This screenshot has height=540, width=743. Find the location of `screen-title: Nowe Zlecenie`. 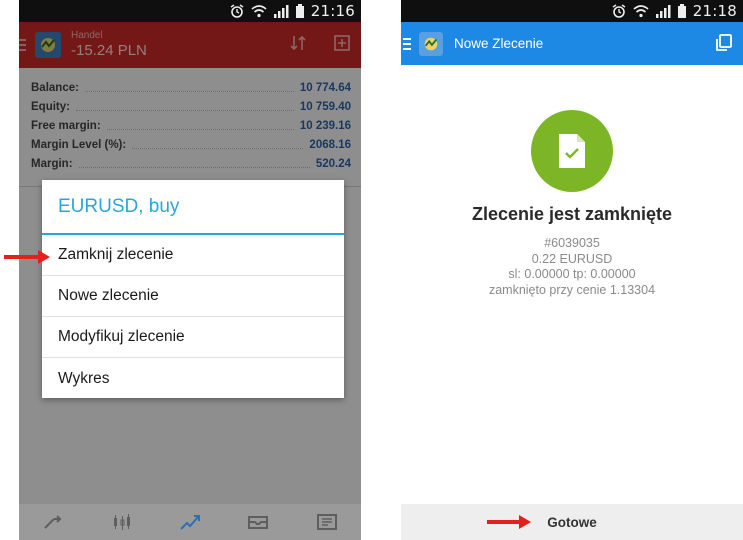

screen-title: Nowe Zlecenie is located at coordinates (499, 43).